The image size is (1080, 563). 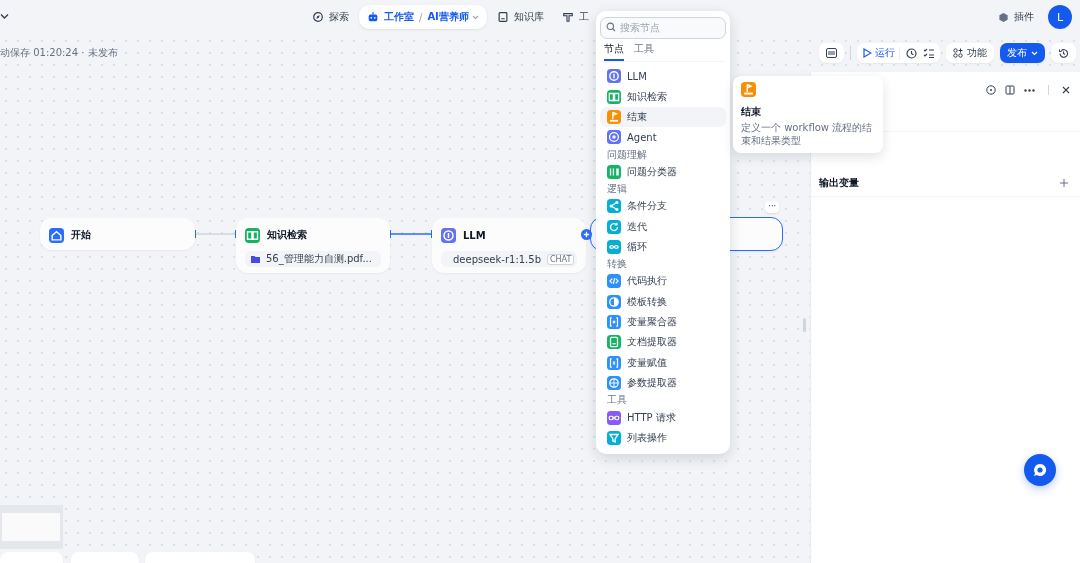 What do you see at coordinates (928, 53) in the screenshot?
I see `checklist-icon` at bounding box center [928, 53].